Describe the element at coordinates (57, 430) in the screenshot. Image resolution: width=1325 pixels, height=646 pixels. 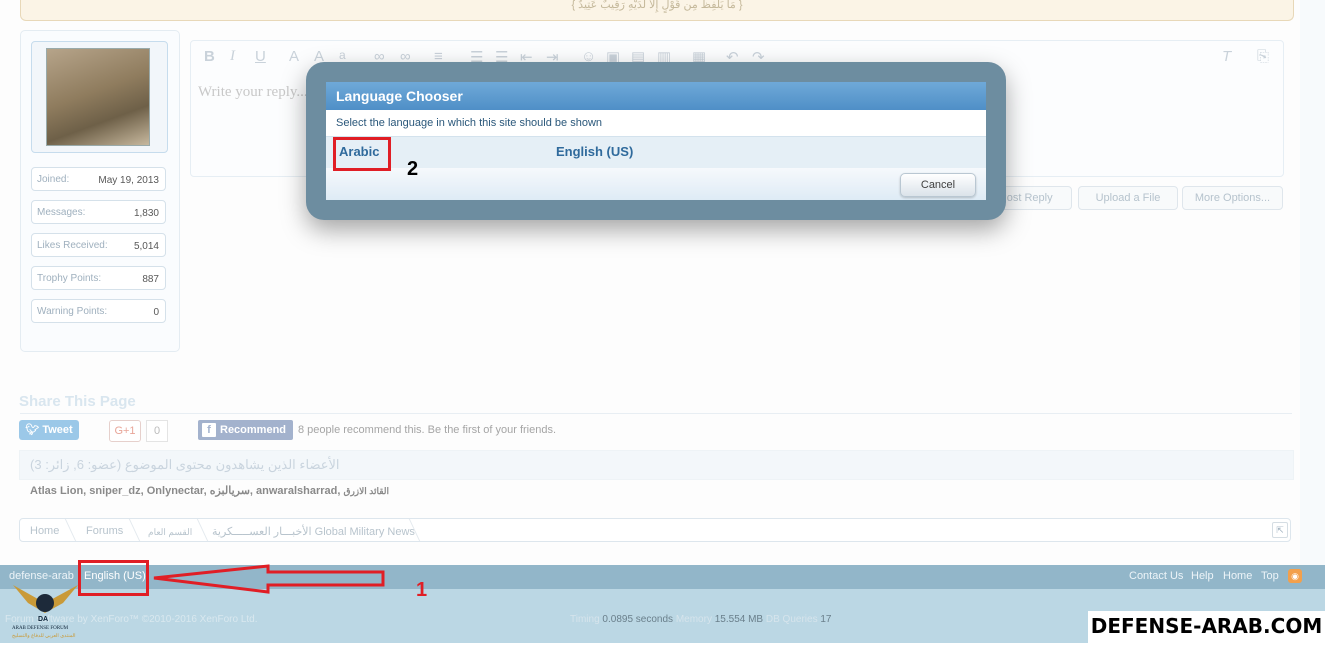
I see `tweet-label: Tweet` at that location.